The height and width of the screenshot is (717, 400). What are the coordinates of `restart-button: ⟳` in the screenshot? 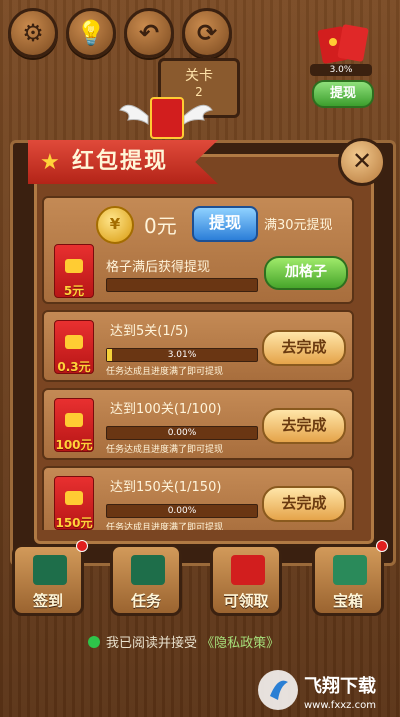 It's located at (207, 33).